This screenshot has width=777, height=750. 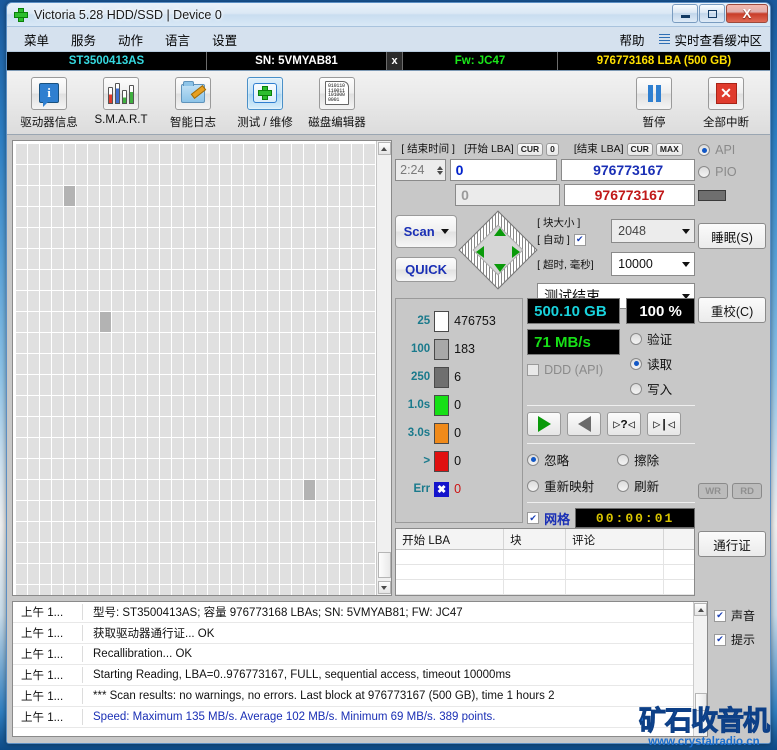 What do you see at coordinates (360, 633) in the screenshot?
I see `log-row: 上午 1... 获取驱动器通行证... OK` at bounding box center [360, 633].